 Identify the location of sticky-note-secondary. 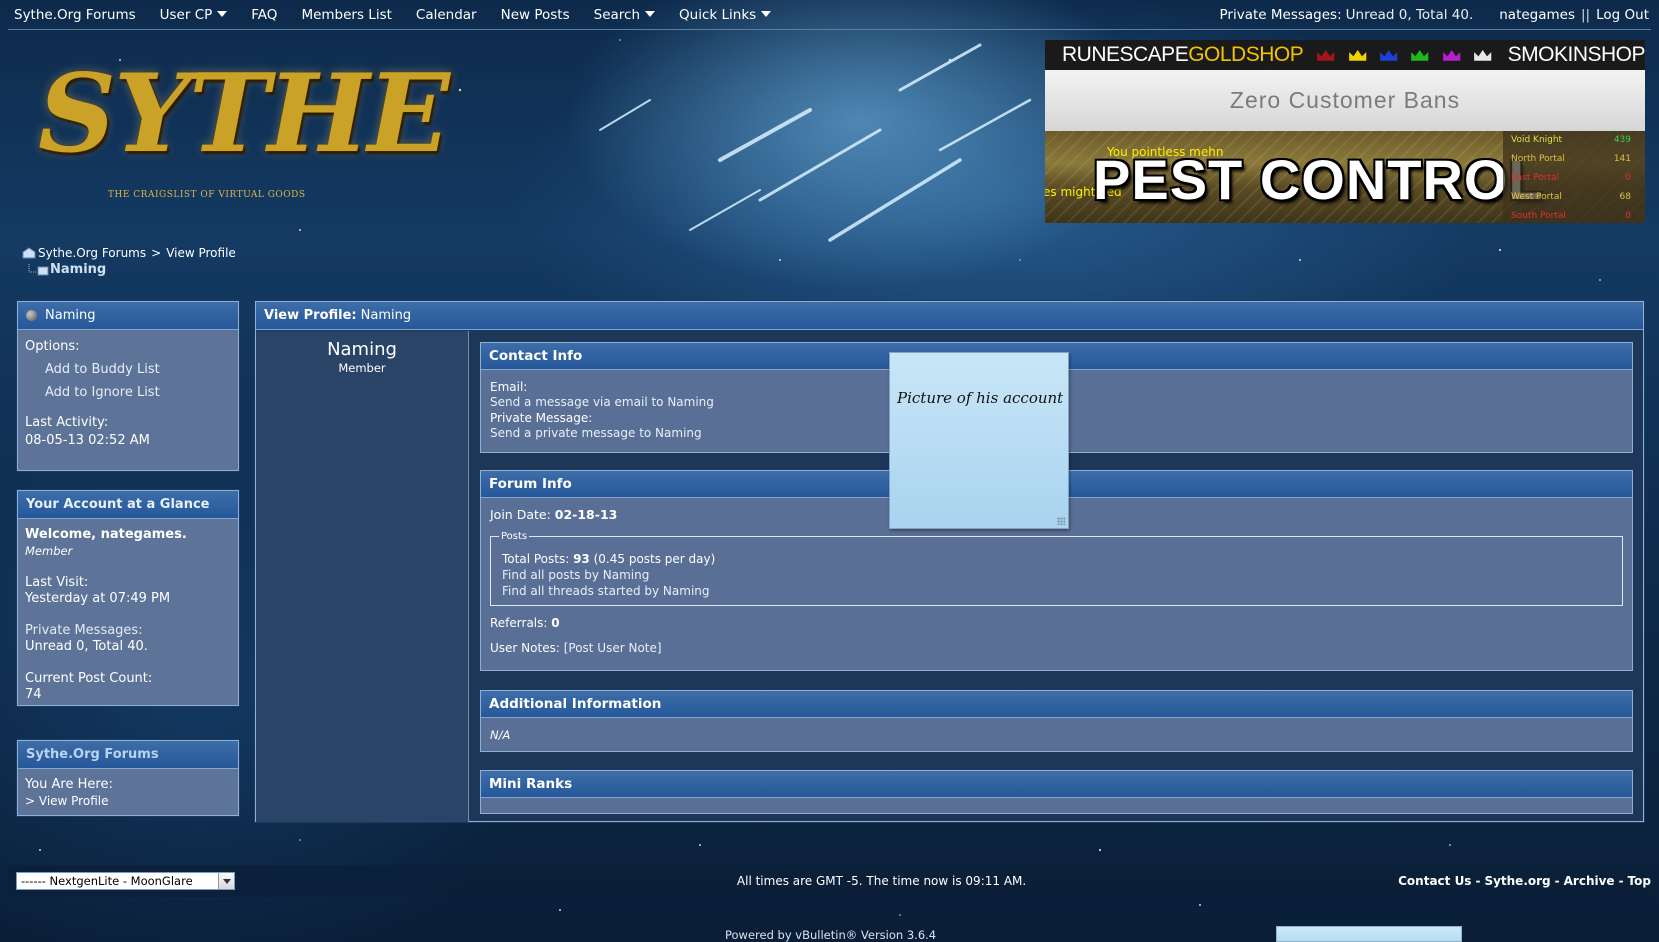
(1369, 934).